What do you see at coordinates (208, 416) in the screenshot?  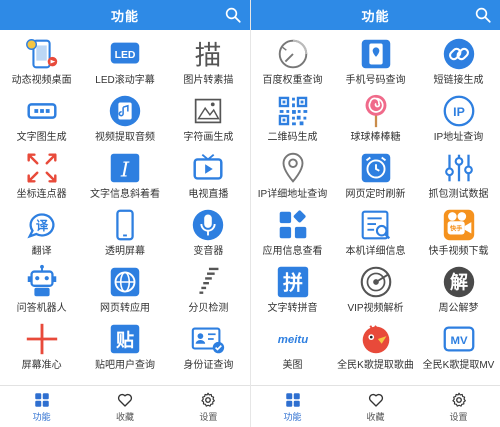 I see `tab-label: 设置` at bounding box center [208, 416].